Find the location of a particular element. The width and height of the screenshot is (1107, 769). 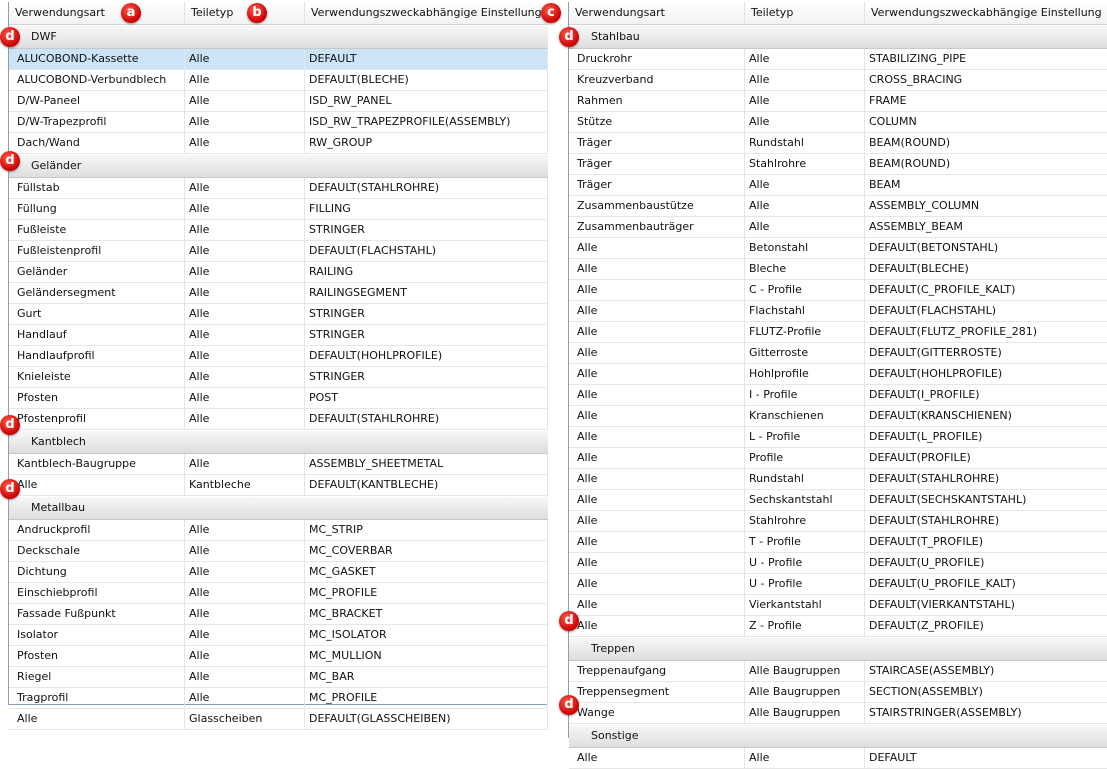

table-row: Pfostenprofil Alle DEFAULT(STAHLROHRE) is located at coordinates (278, 419).